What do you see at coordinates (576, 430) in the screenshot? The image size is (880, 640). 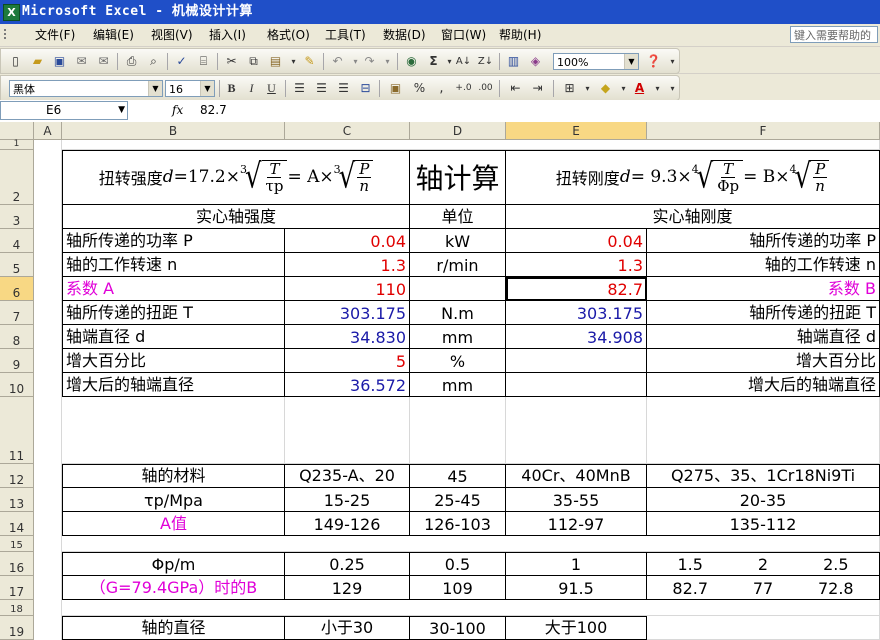 I see `cell-e11` at bounding box center [576, 430].